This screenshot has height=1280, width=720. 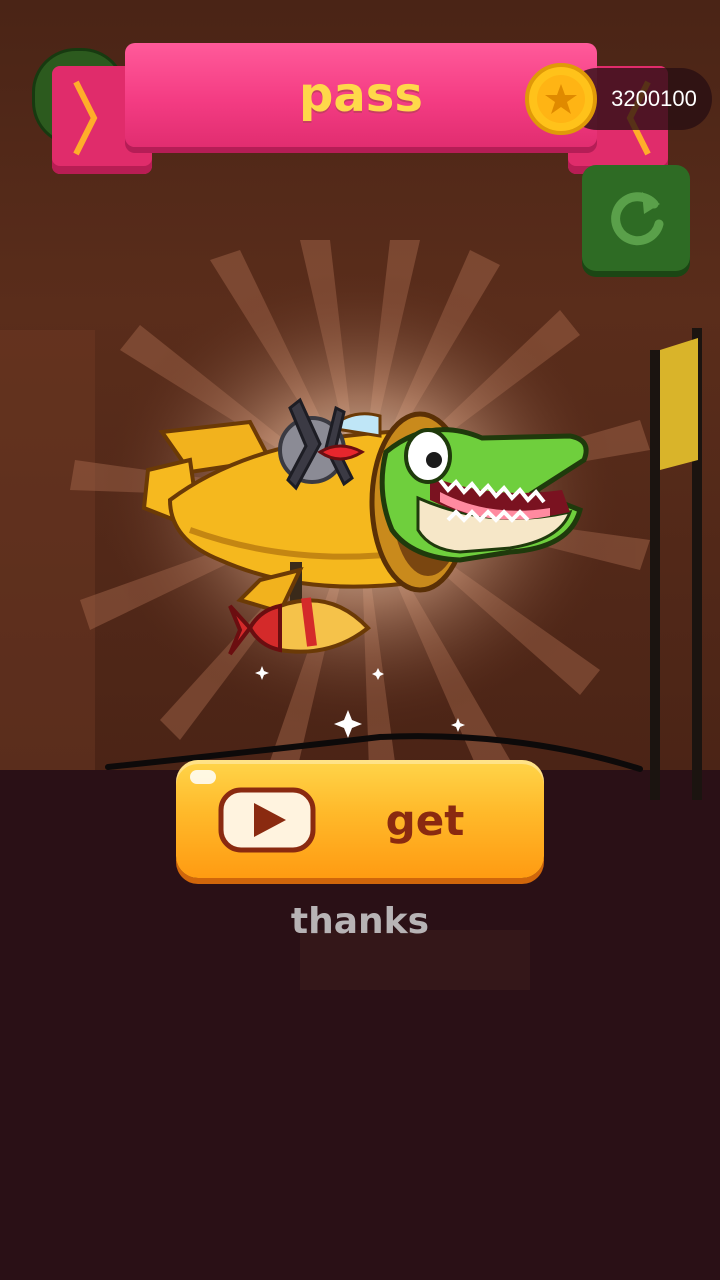 I want to click on button-gloss, so click(x=203, y=777).